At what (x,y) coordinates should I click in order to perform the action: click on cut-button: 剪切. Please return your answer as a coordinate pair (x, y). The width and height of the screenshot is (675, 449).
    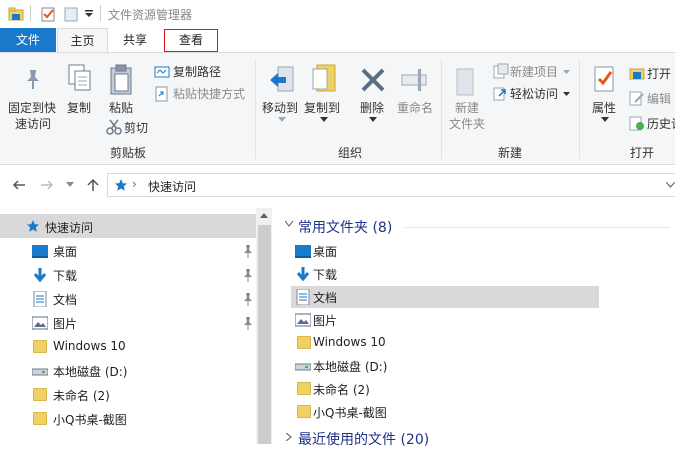
    Looking at the image, I should click on (136, 128).